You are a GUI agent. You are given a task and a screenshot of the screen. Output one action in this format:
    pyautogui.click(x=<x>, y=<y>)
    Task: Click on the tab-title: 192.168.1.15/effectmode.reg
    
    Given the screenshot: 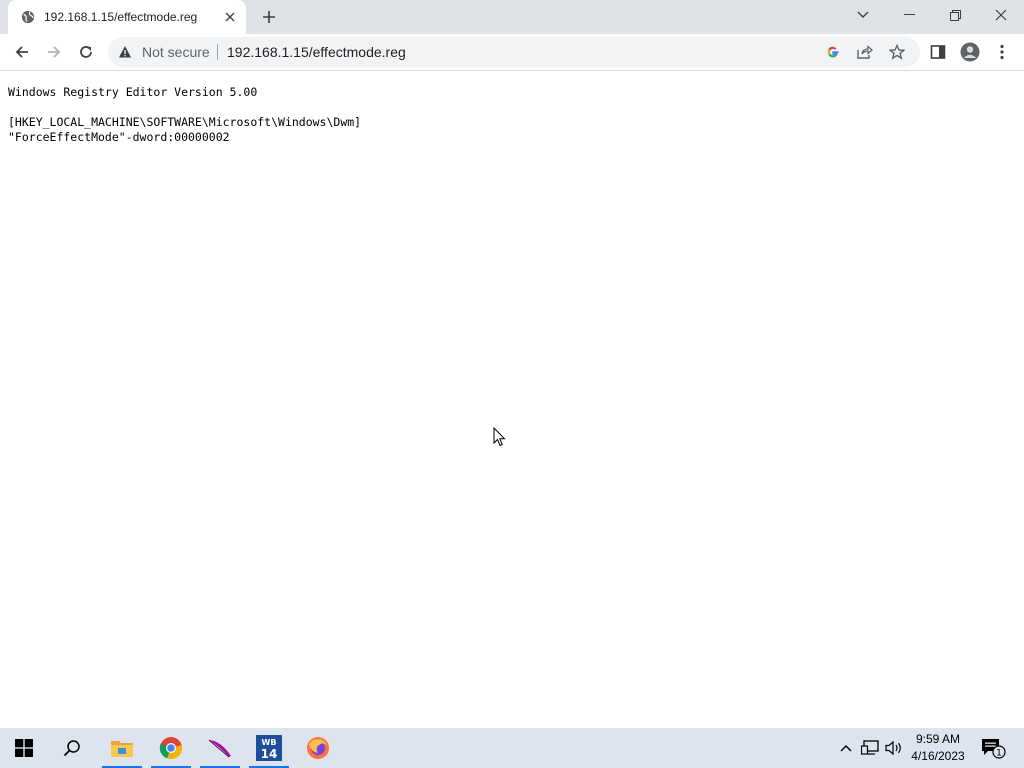 What is the action you would take?
    pyautogui.click(x=121, y=17)
    